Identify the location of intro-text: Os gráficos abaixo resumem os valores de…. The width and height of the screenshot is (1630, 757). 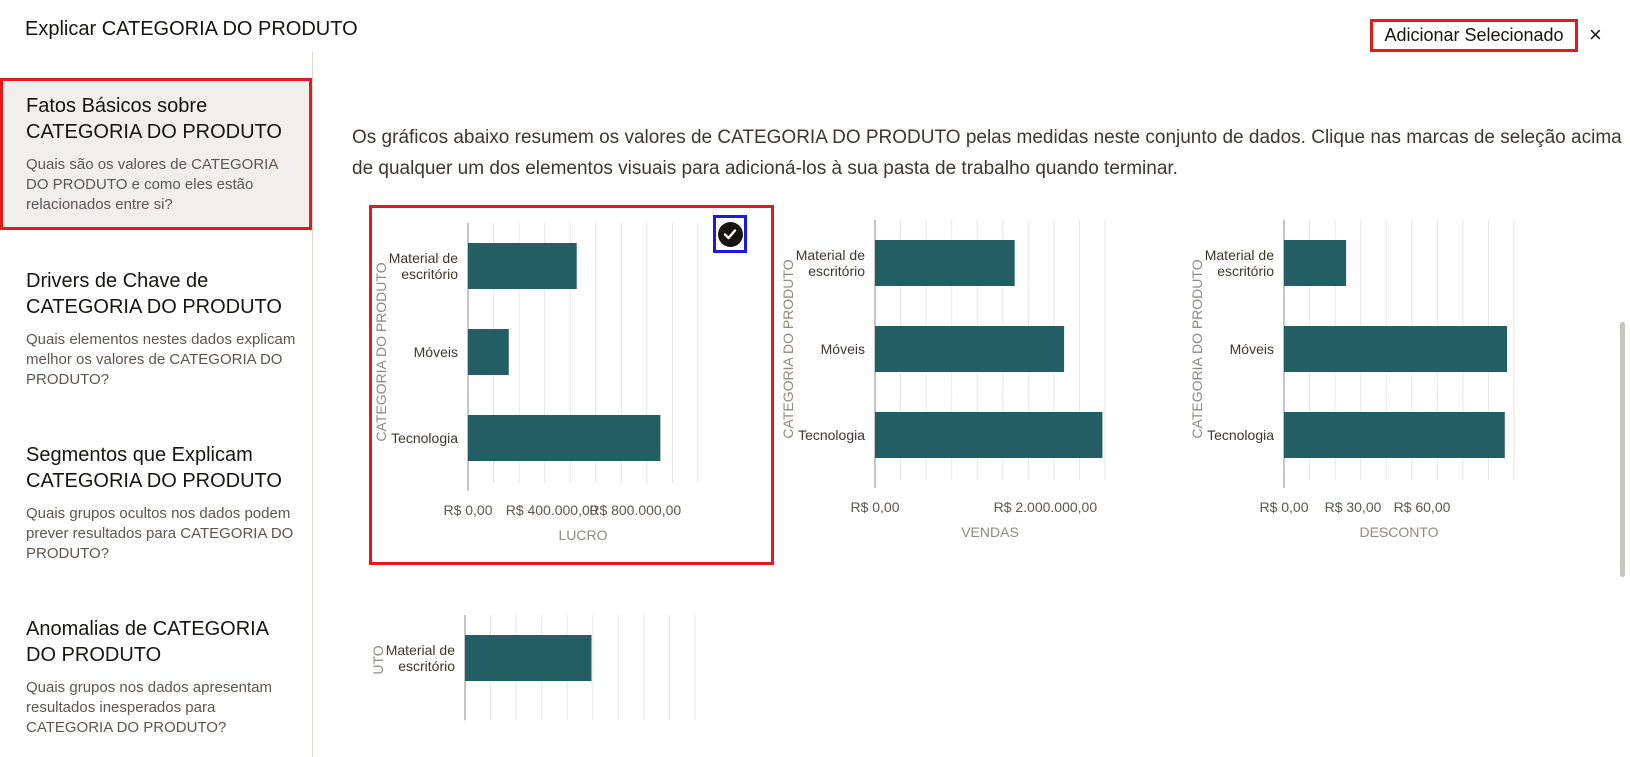
(987, 153).